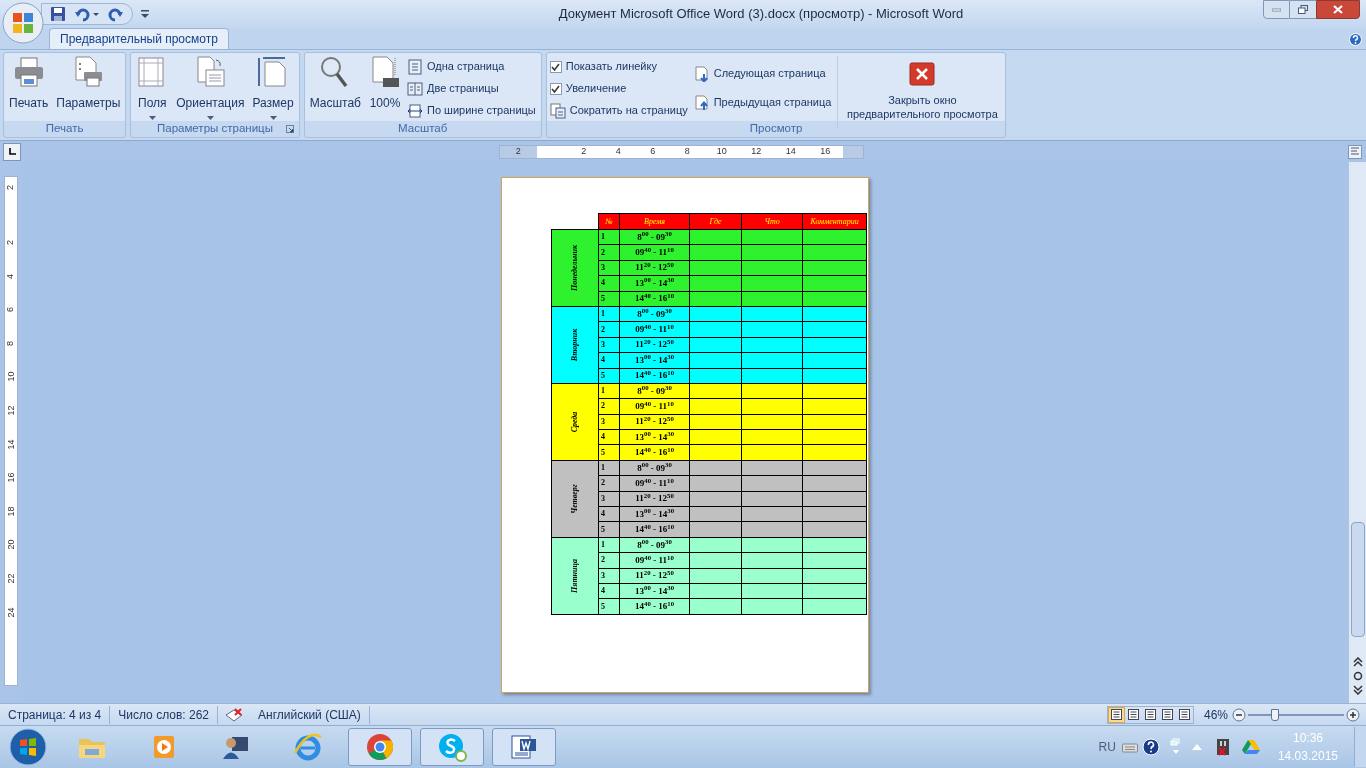 This screenshot has height=768, width=1366. I want to click on day-label: Понедельник, so click(575, 267).